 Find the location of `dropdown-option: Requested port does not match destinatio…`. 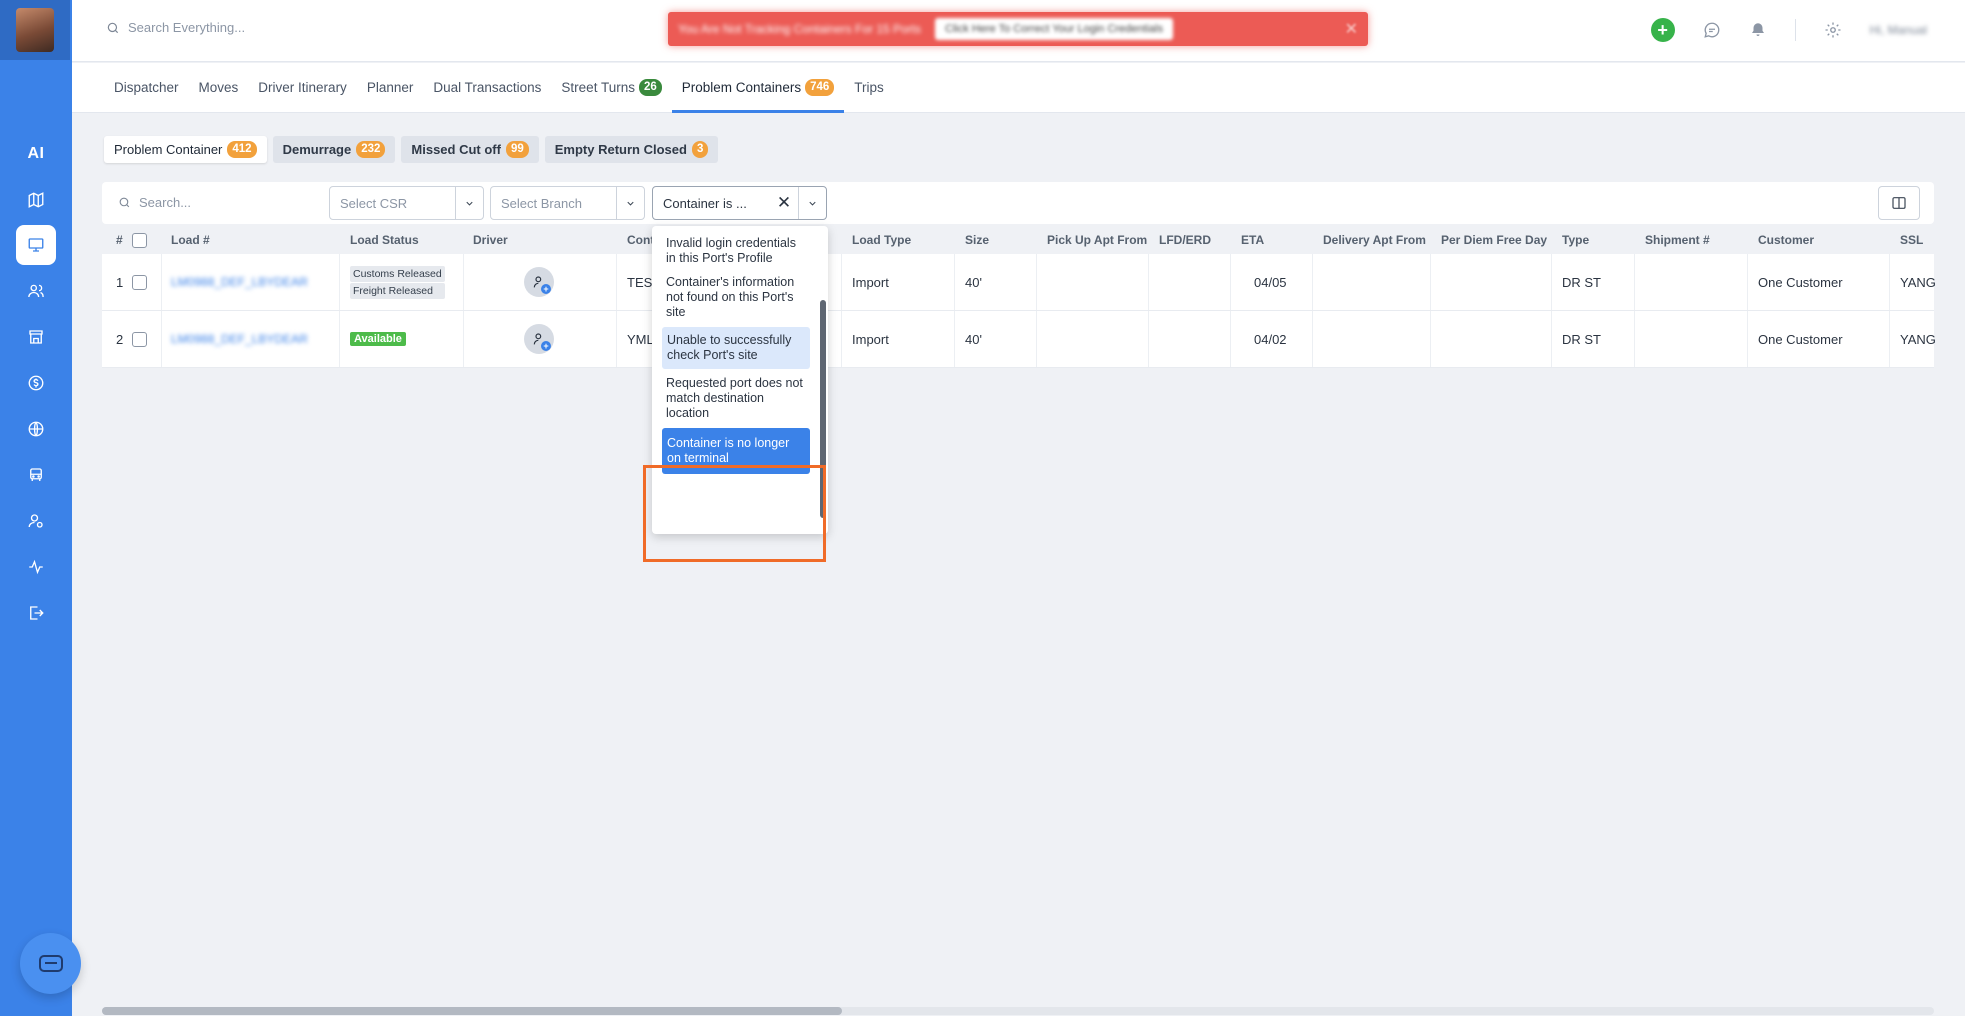

dropdown-option: Requested port does not match destinatio… is located at coordinates (736, 398).